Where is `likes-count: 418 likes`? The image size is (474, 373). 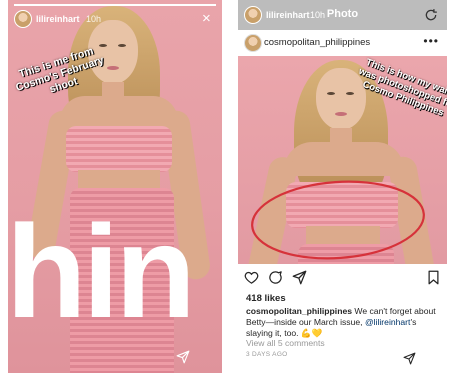 likes-count: 418 likes is located at coordinates (266, 298).